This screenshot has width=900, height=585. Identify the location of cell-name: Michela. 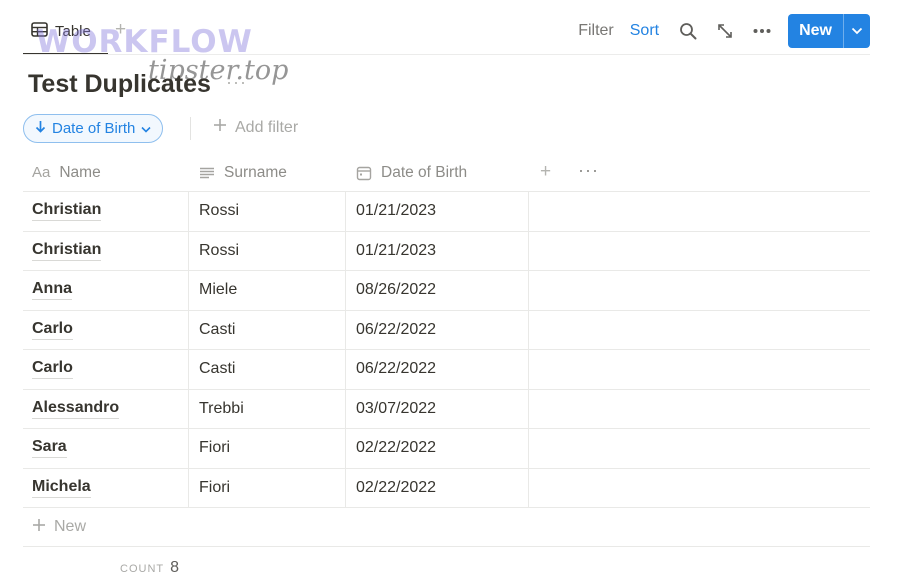
(61, 488).